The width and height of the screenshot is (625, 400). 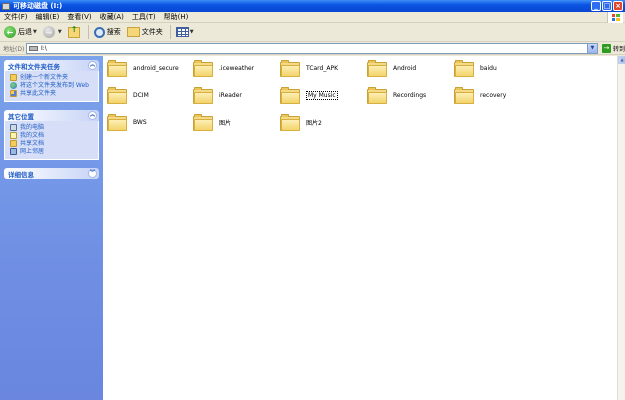 I want to click on address-dropdown-button: ▼, so click(x=591, y=48).